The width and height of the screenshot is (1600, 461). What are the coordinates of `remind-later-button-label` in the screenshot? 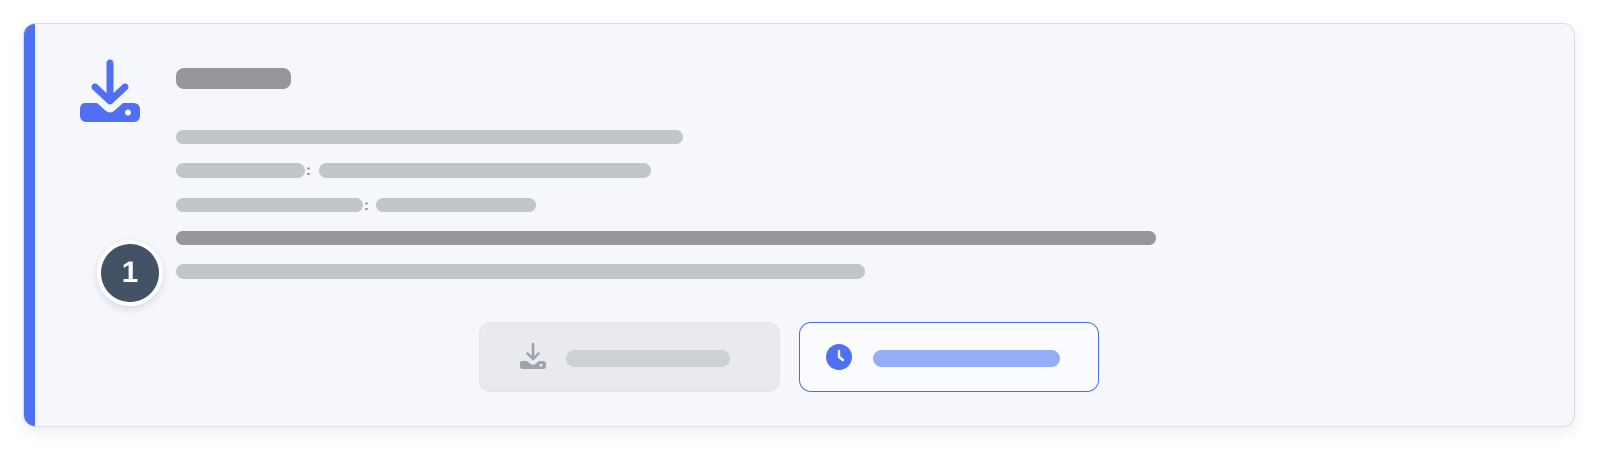 It's located at (966, 358).